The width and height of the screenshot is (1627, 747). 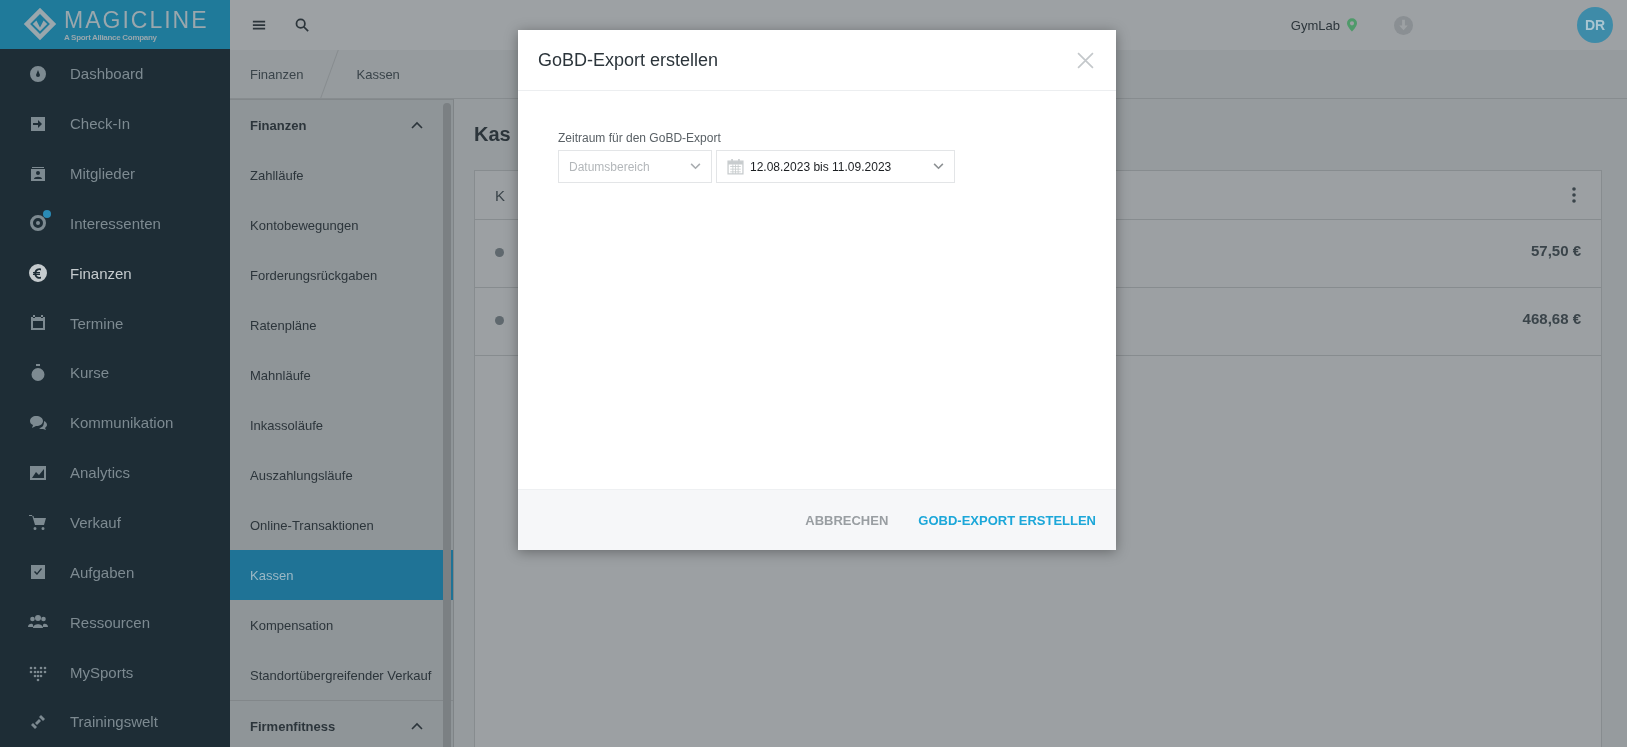 What do you see at coordinates (628, 60) in the screenshot?
I see `dialog-title: GoBD-Export erstellen` at bounding box center [628, 60].